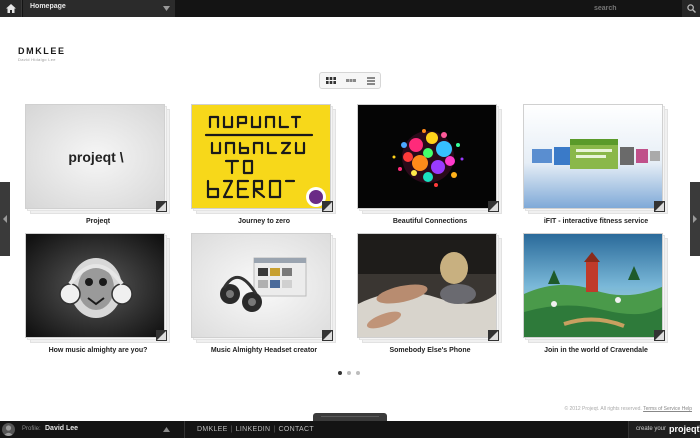  What do you see at coordinates (264, 221) in the screenshot?
I see `project-title: Journey to zero` at bounding box center [264, 221].